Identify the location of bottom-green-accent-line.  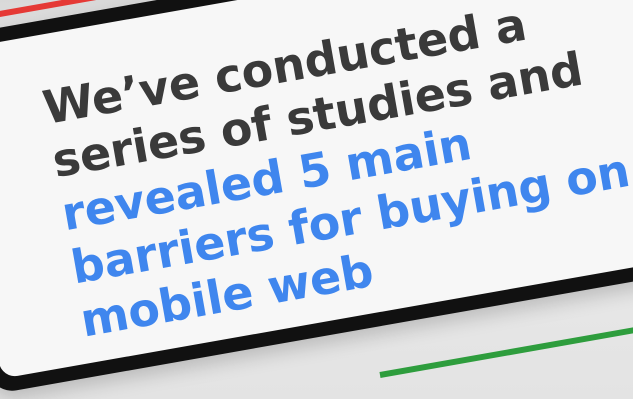
(506, 347).